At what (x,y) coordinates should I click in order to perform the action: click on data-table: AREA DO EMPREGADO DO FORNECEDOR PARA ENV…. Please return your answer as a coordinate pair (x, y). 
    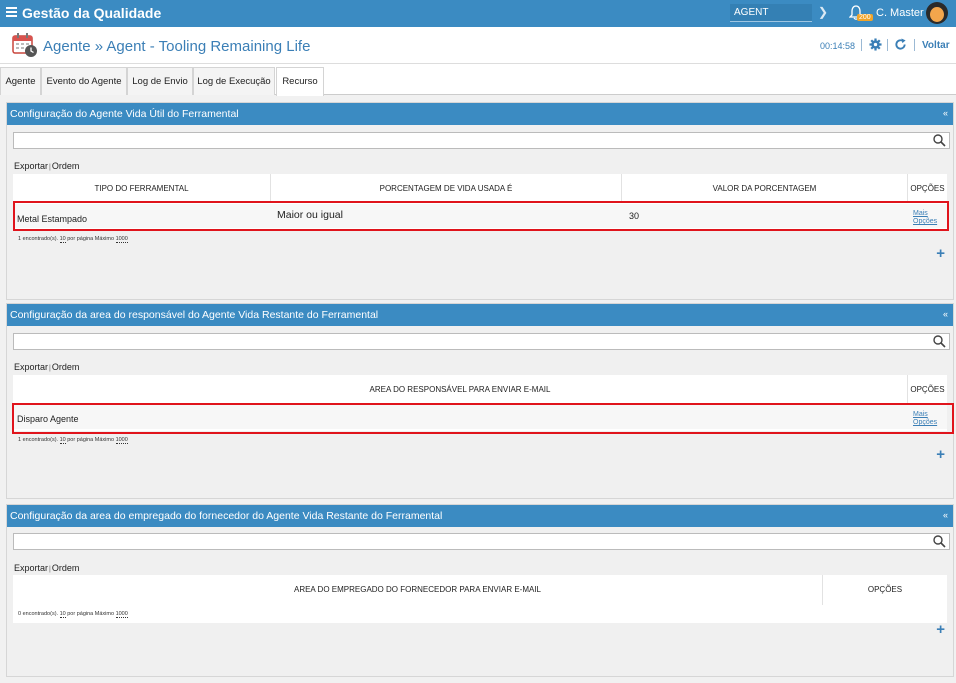
    Looking at the image, I should click on (480, 599).